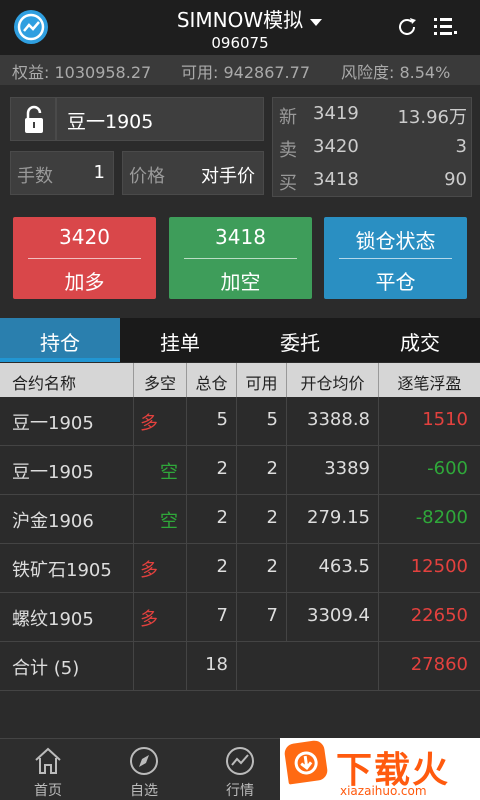 The width and height of the screenshot is (480, 800). What do you see at coordinates (439, 615) in the screenshot?
I see `table-cell-pnl: 22650` at bounding box center [439, 615].